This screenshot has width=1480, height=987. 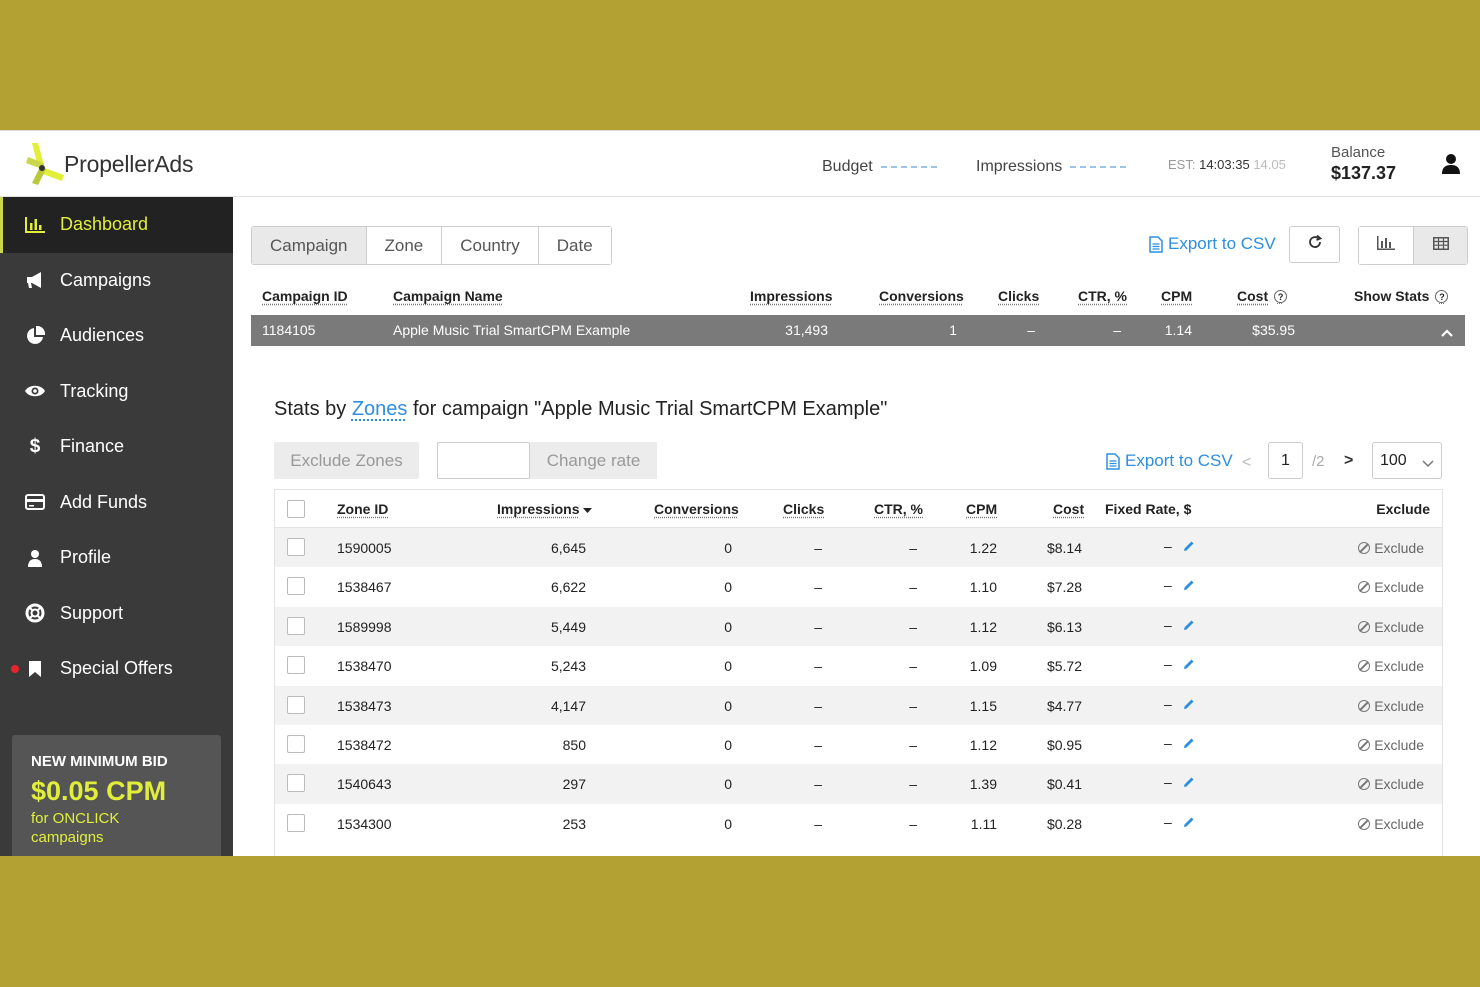 I want to click on exclude-zones-button: Exclude Zones, so click(x=346, y=460).